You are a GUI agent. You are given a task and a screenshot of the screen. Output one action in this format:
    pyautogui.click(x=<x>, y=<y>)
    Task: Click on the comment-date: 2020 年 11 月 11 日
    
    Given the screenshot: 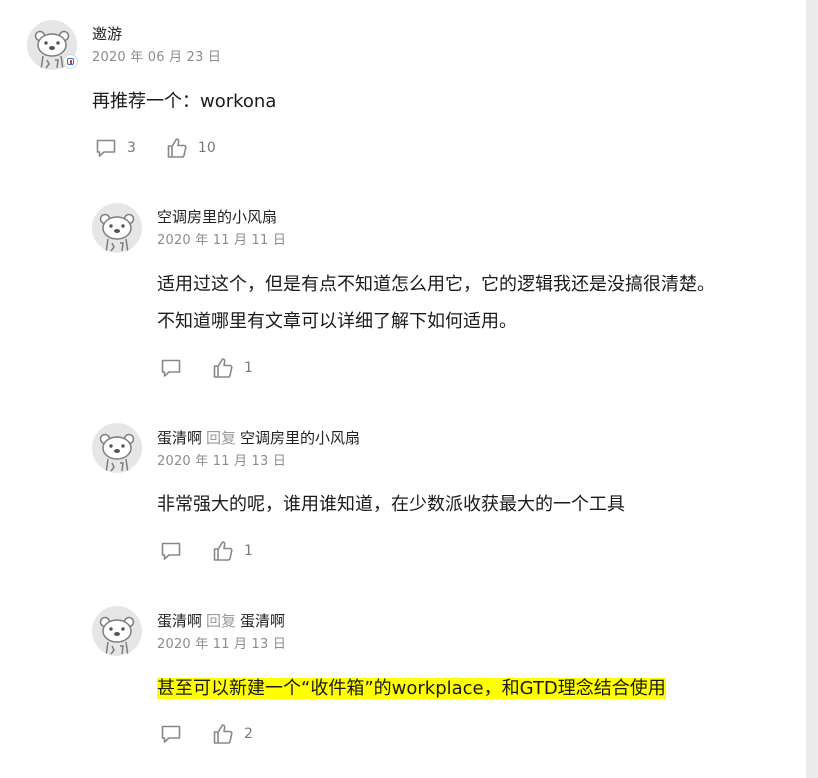 What is the action you would take?
    pyautogui.click(x=222, y=240)
    